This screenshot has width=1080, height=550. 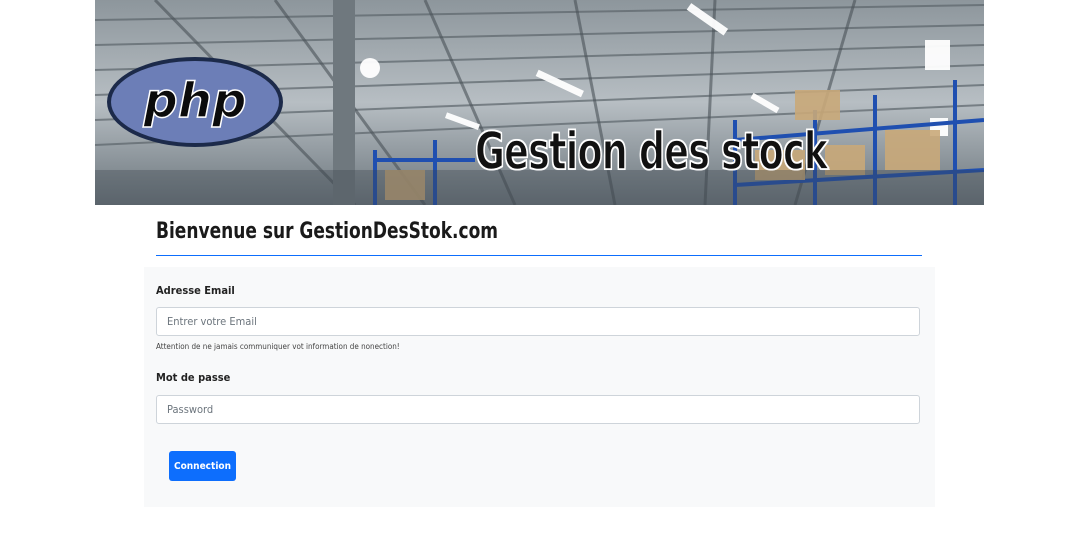 What do you see at coordinates (538, 409) in the screenshot?
I see `password-field` at bounding box center [538, 409].